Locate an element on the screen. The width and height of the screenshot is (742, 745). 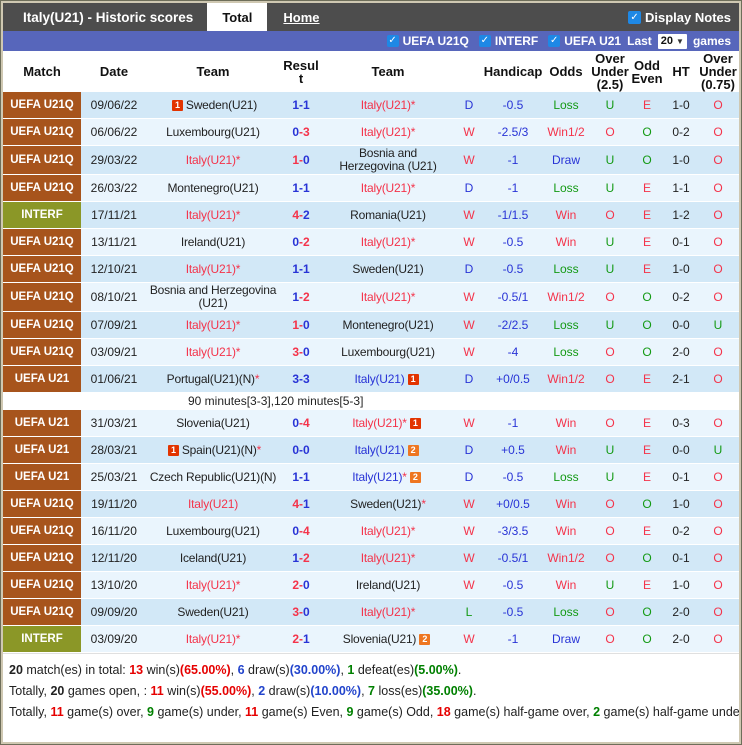
date-cell: 25/03/21 is located at coordinates (114, 477).